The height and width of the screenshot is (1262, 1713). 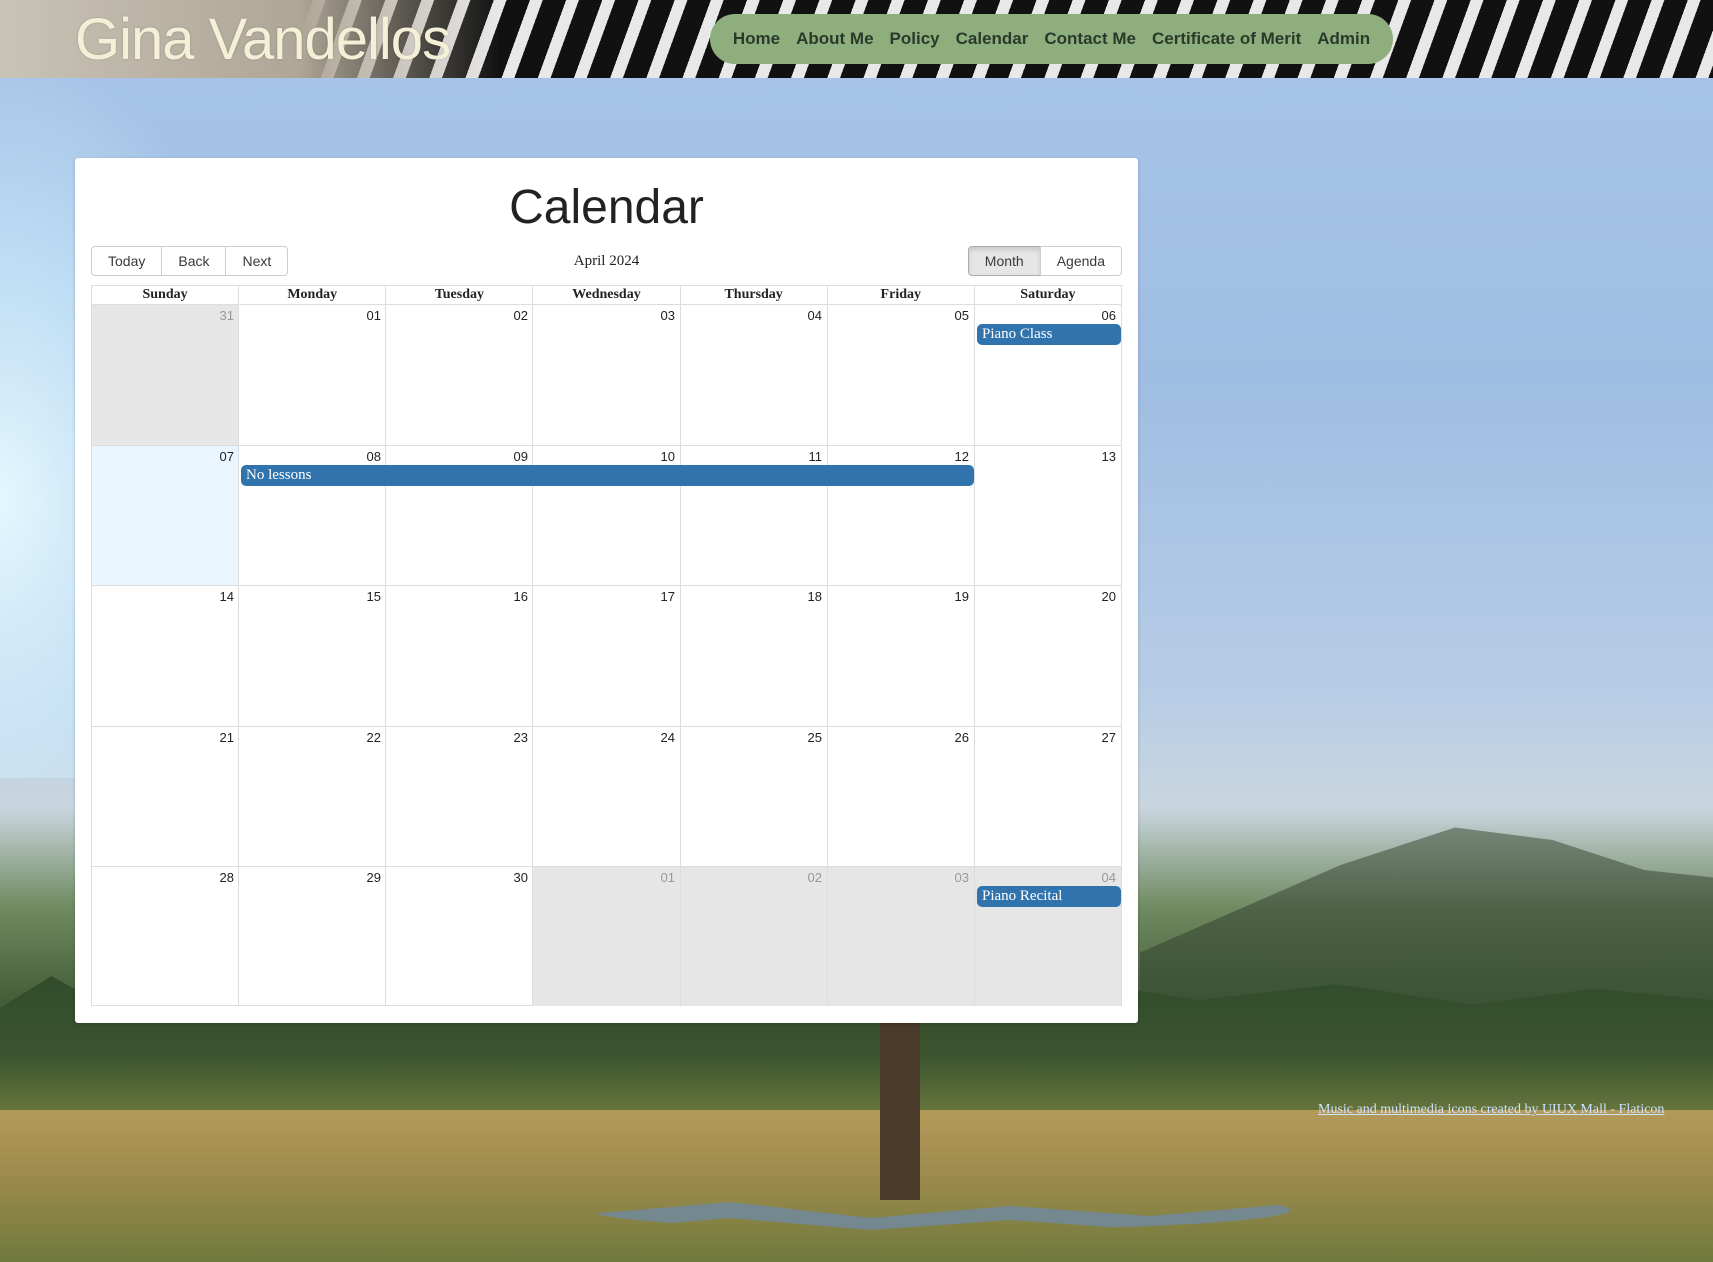 What do you see at coordinates (165, 595) in the screenshot?
I see `date-number: 14` at bounding box center [165, 595].